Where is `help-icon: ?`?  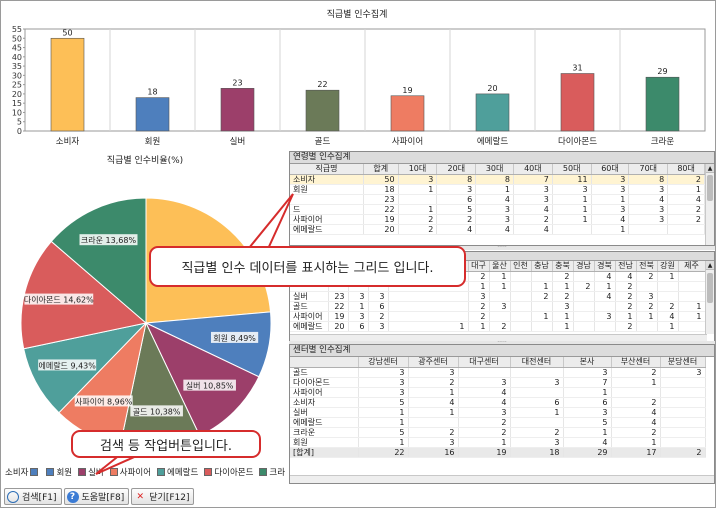
help-icon: ? is located at coordinates (72, 496).